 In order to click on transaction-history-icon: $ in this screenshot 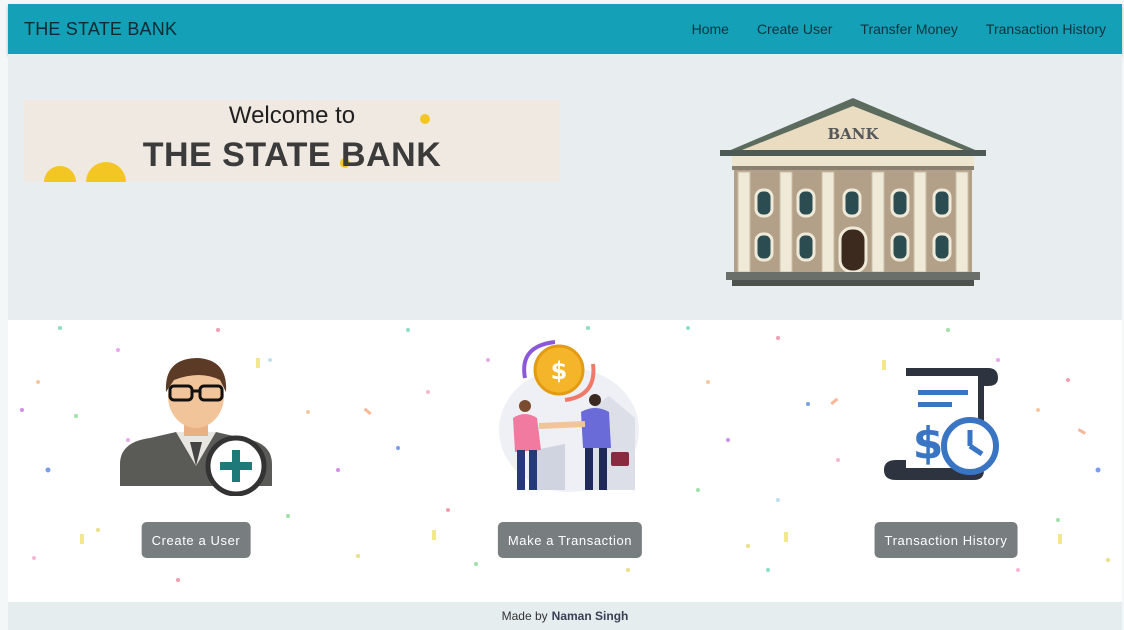, I will do `click(941, 424)`.